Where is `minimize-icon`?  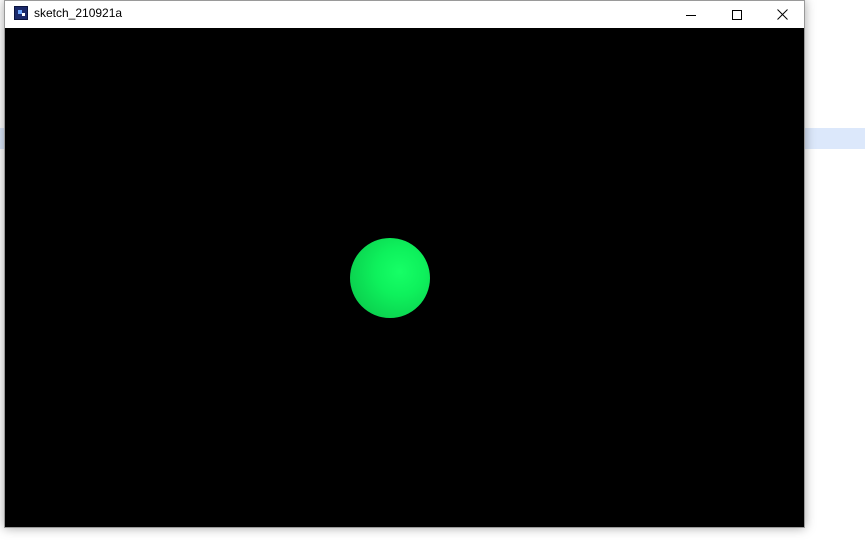 minimize-icon is located at coordinates (691, 15).